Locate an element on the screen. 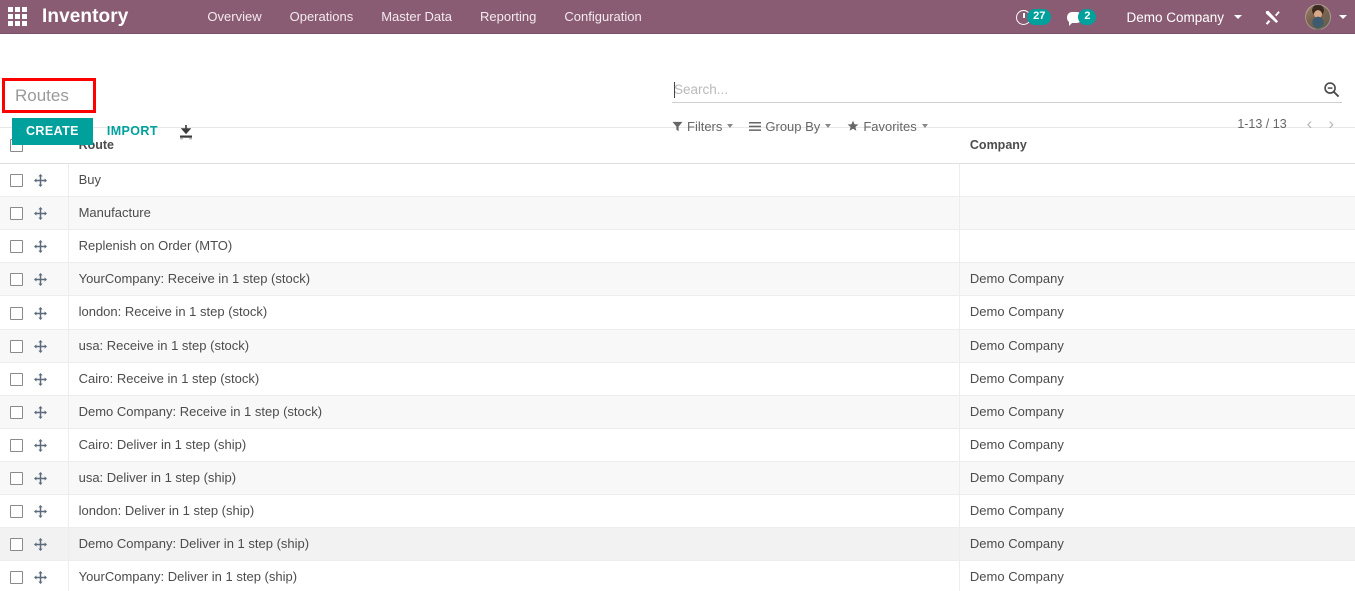  debug-tools-button is located at coordinates (1272, 17).